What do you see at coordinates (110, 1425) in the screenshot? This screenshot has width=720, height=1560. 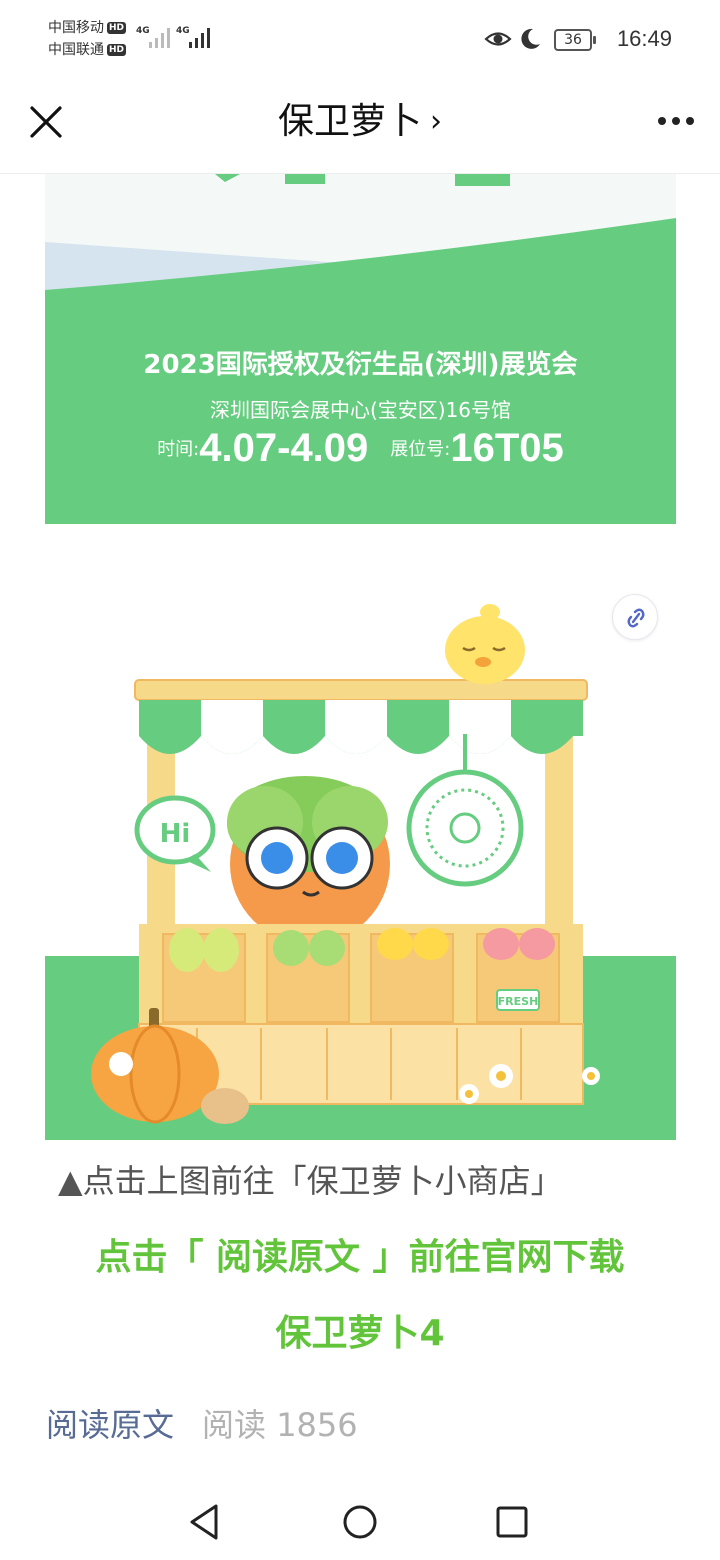 I see `read-original-link: 阅读原文` at bounding box center [110, 1425].